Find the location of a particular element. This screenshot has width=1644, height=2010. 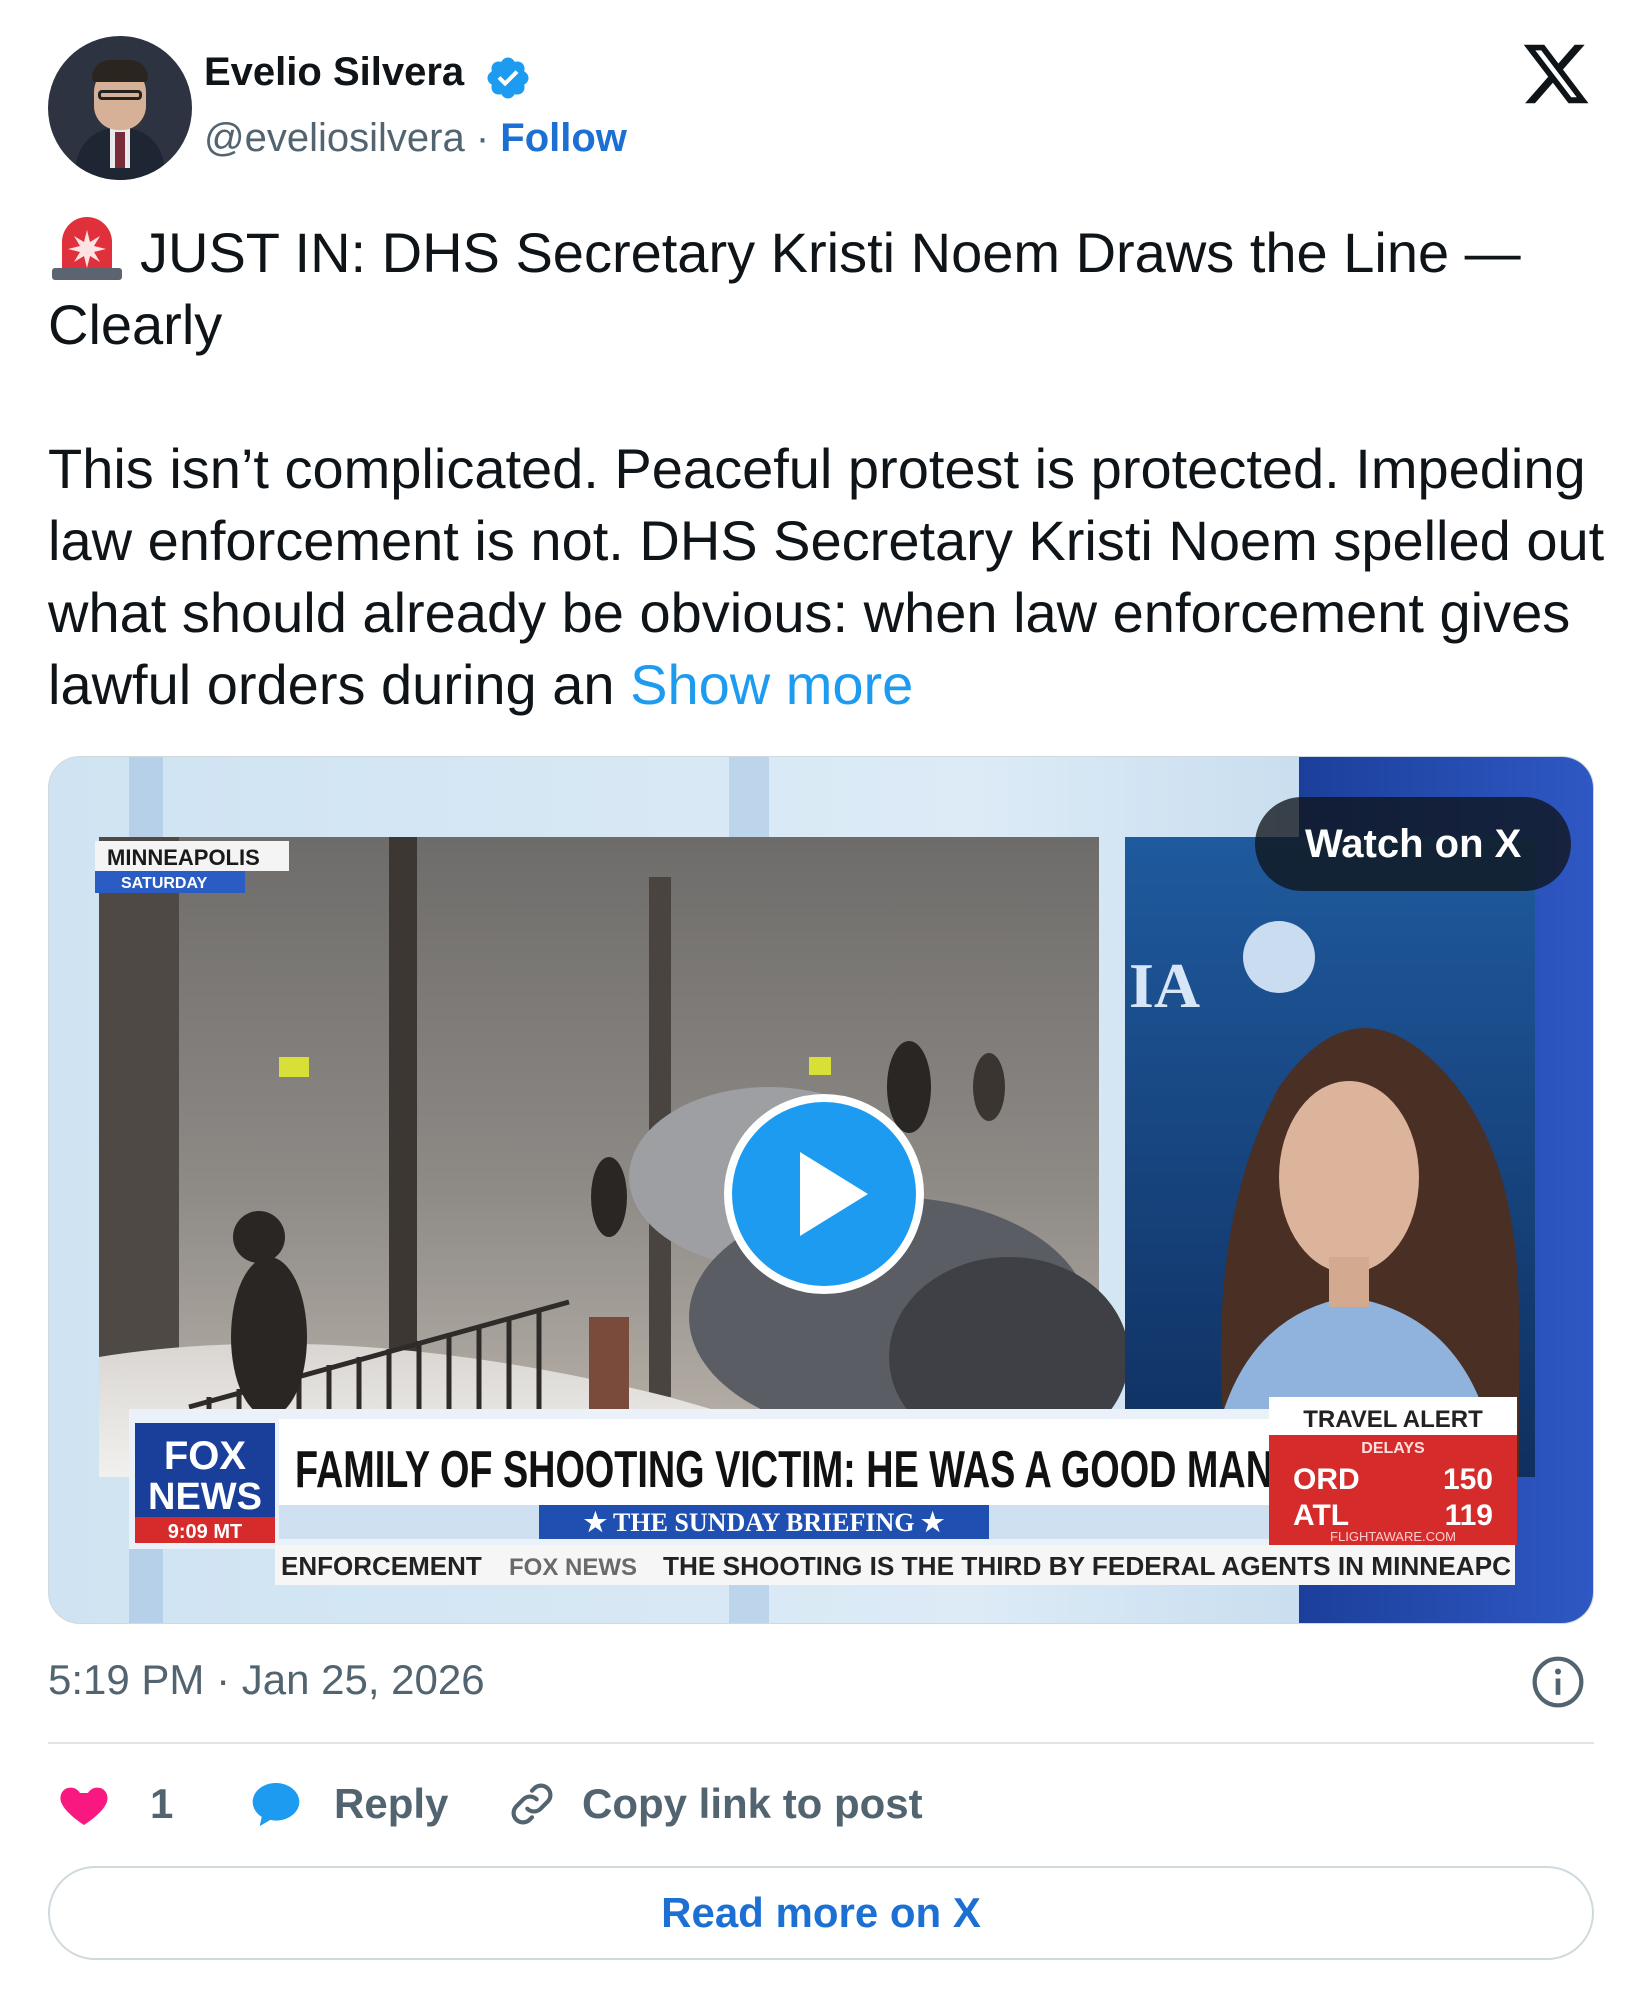

travel-alert-sub: DELAYS is located at coordinates (1393, 1448).